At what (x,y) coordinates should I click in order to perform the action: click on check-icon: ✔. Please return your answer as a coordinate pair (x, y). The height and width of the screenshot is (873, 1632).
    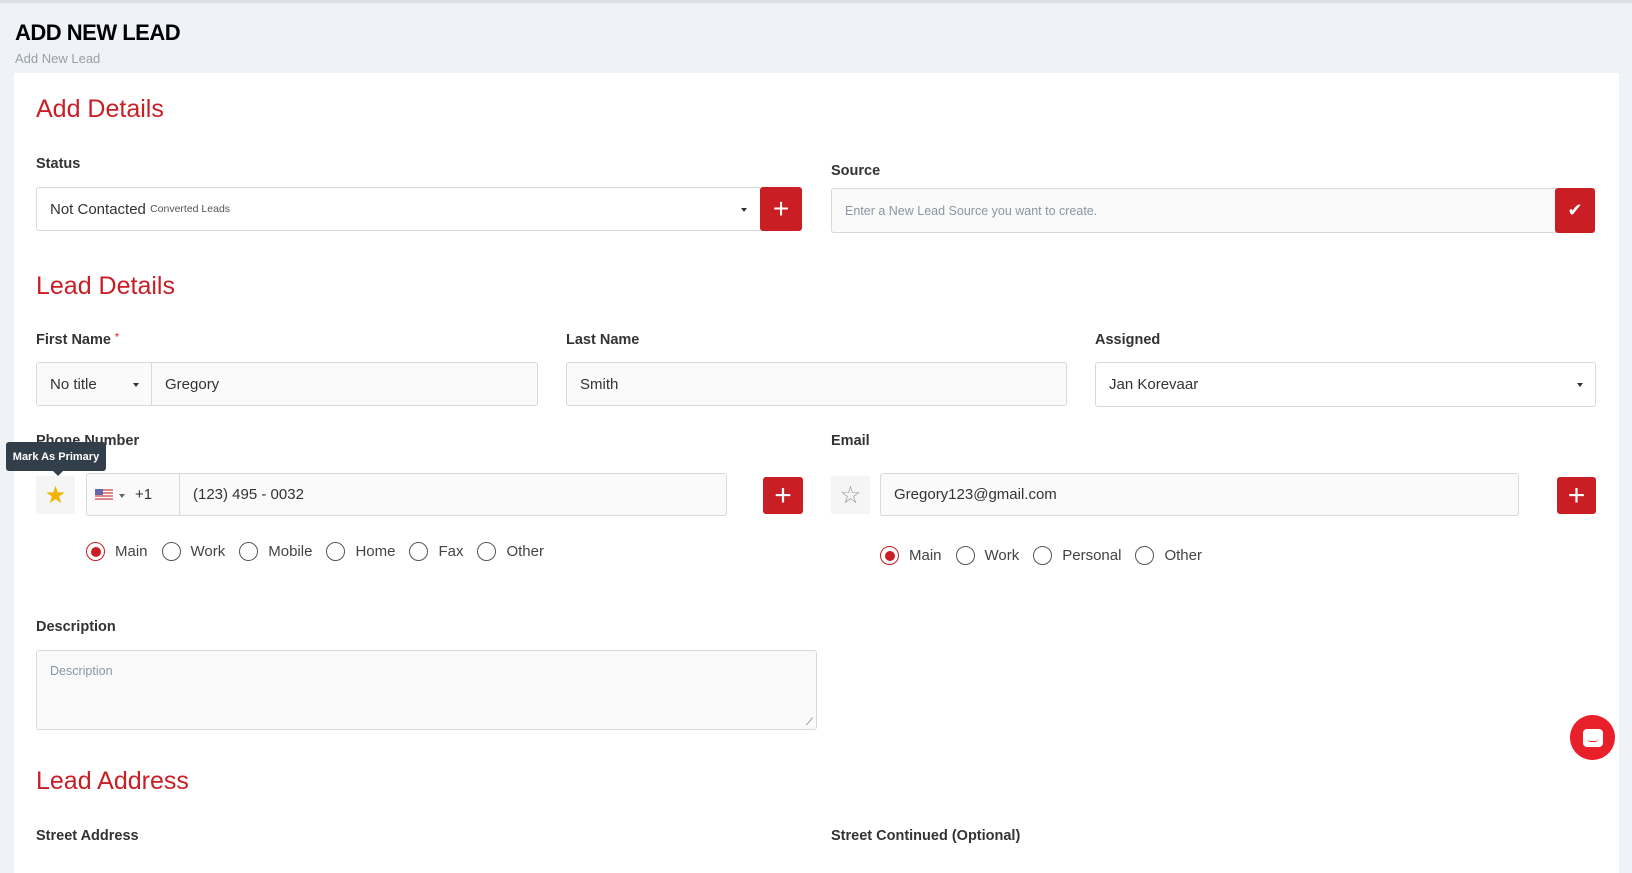
    Looking at the image, I should click on (1575, 210).